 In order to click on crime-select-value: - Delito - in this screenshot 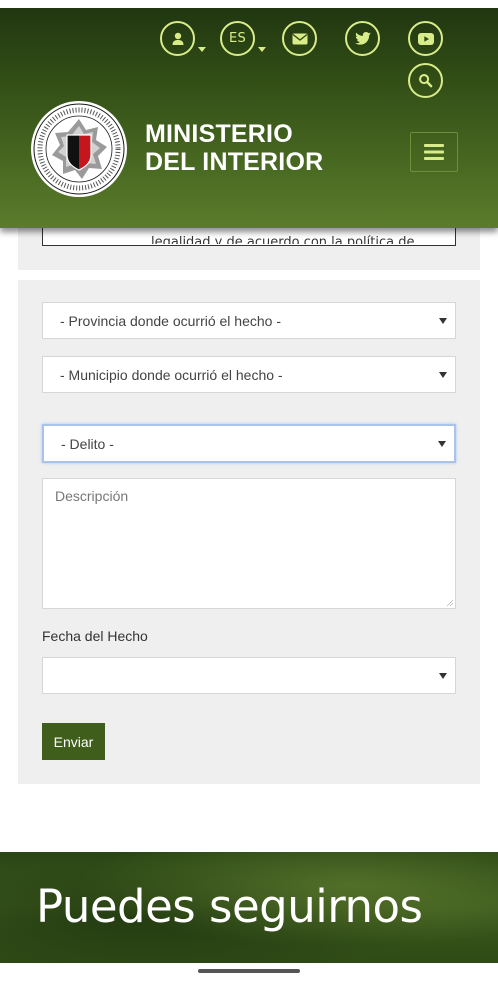, I will do `click(87, 443)`.